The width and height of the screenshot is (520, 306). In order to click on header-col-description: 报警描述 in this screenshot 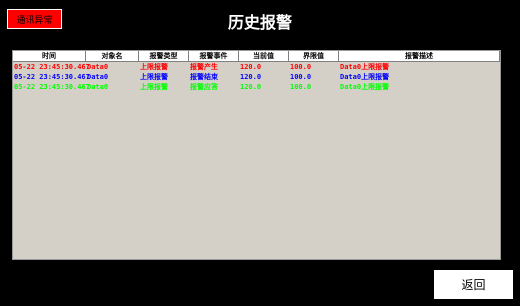, I will do `click(419, 56)`.